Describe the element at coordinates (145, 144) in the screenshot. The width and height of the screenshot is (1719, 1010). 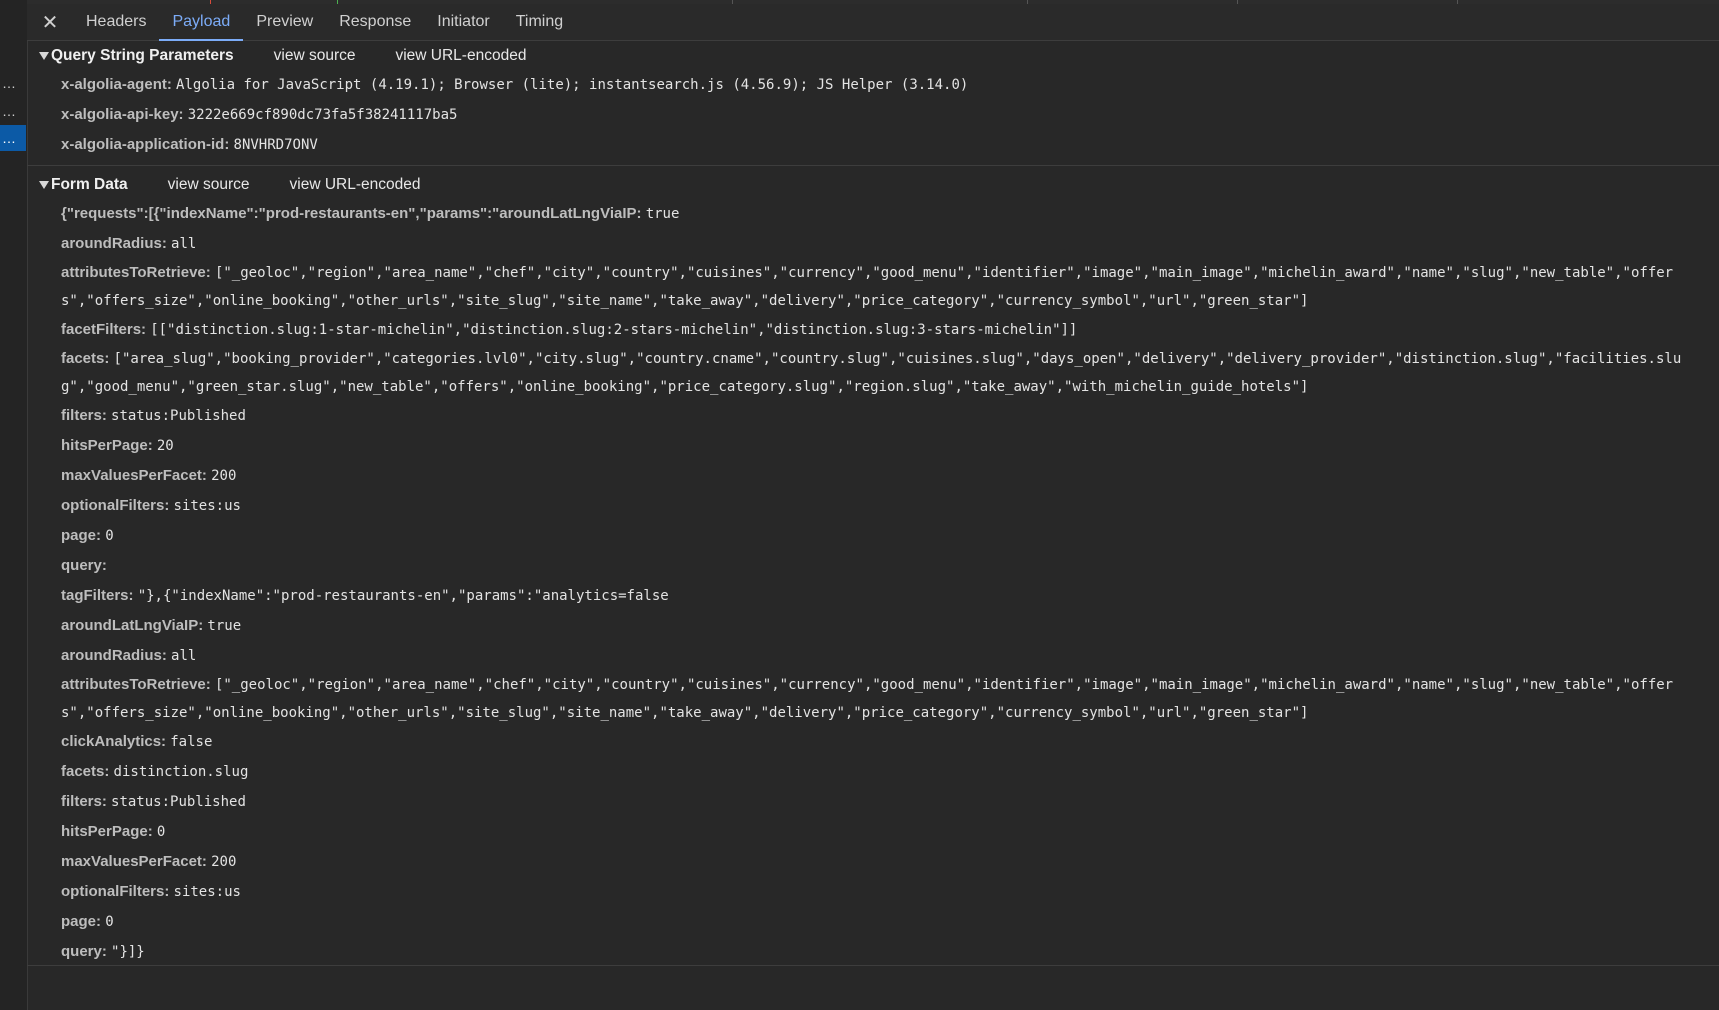
I see `param-key: x-algolia-application-id:` at that location.